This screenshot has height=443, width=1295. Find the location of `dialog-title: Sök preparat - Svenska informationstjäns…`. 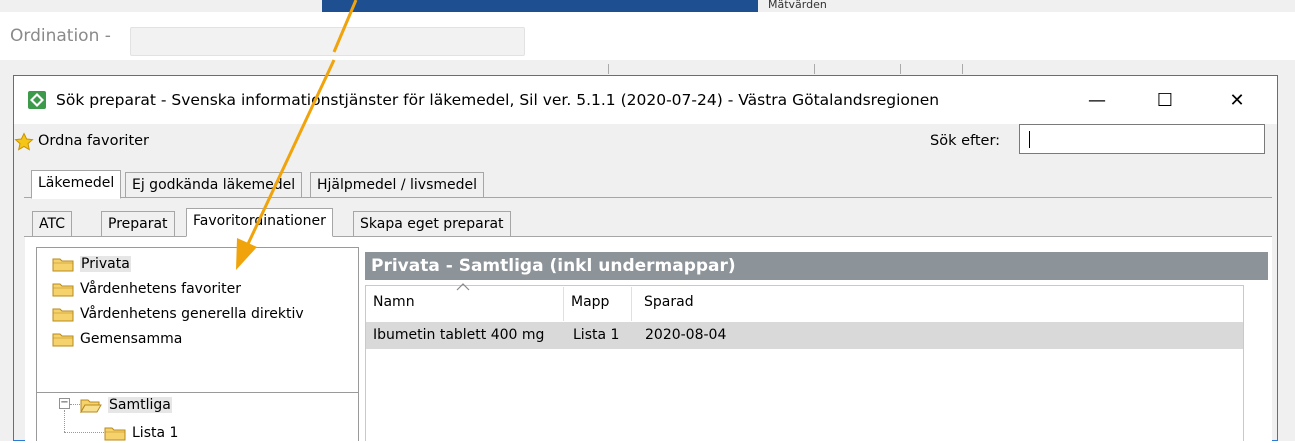

dialog-title: Sök preparat - Svenska informationstjäns… is located at coordinates (498, 100).